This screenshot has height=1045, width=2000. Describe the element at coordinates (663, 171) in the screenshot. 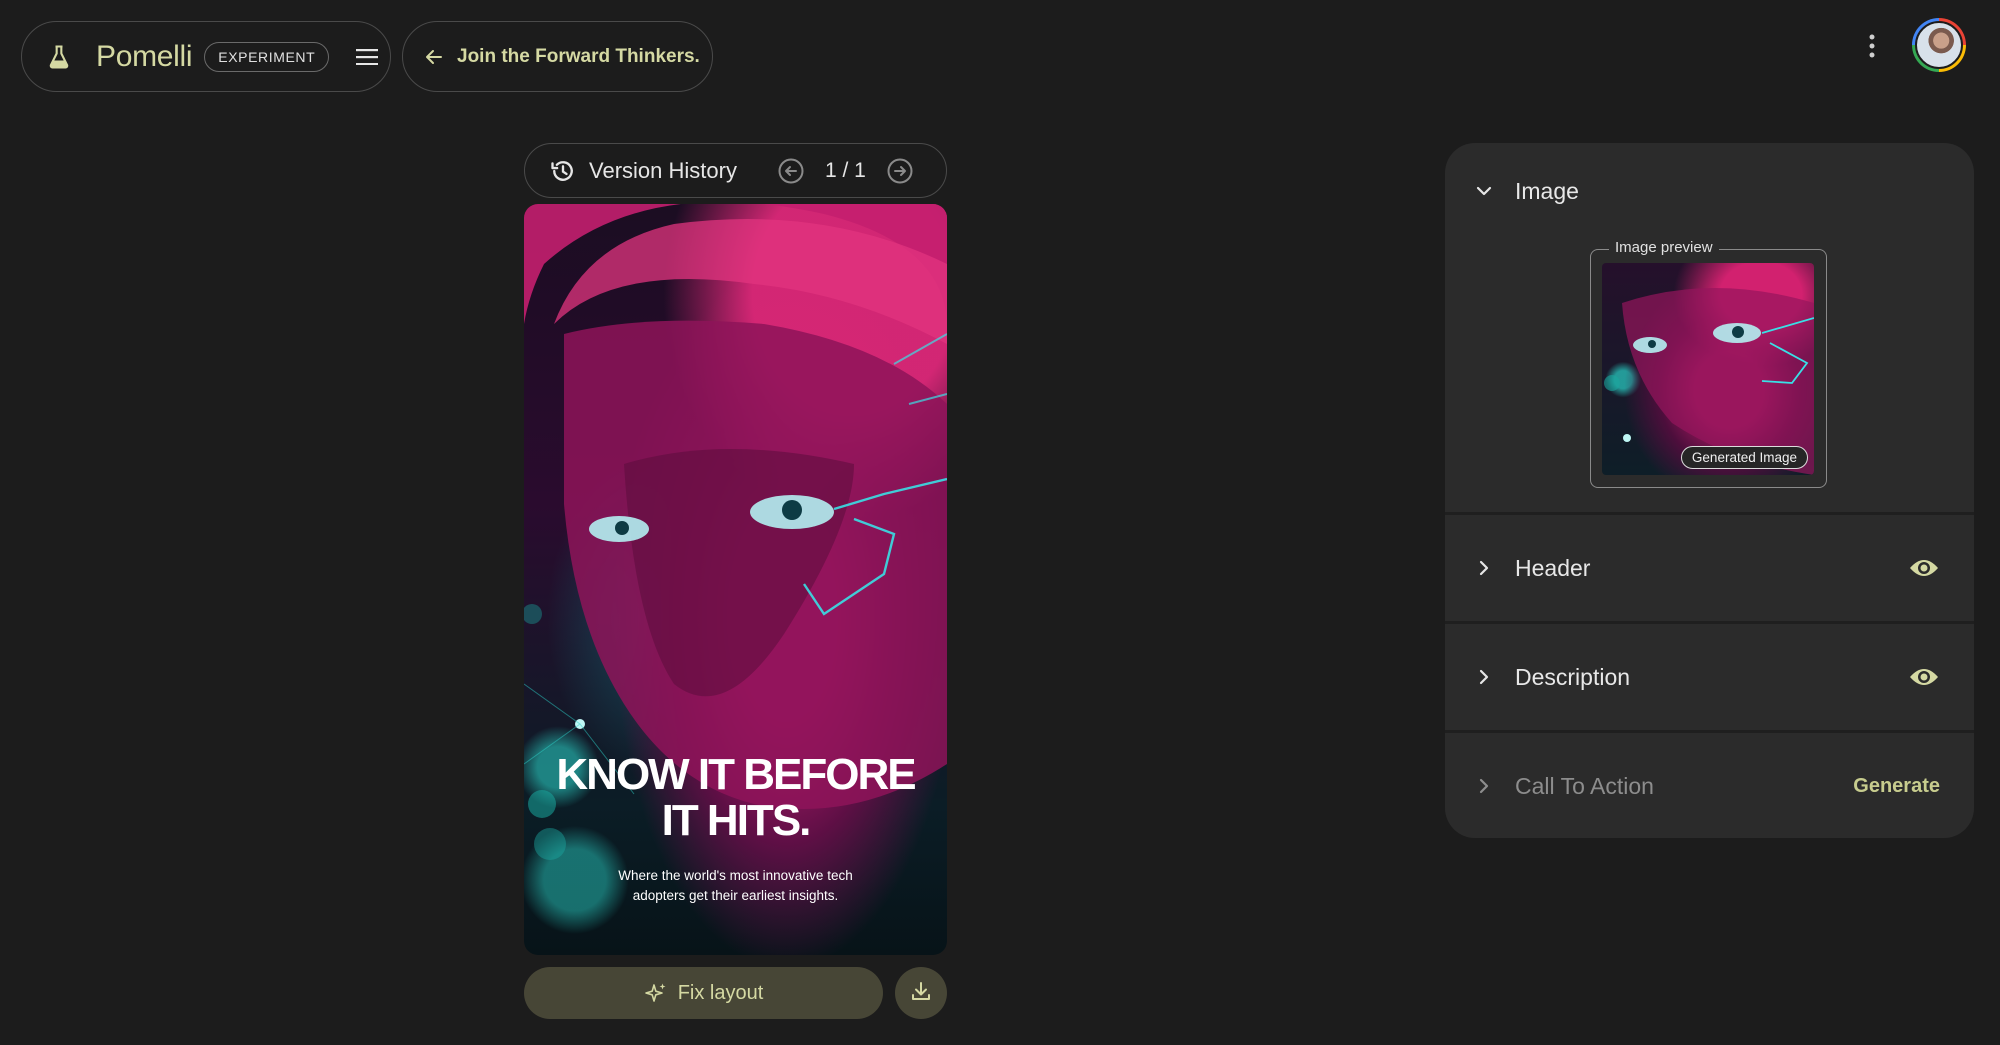

I see `version-history-label: Version History` at that location.